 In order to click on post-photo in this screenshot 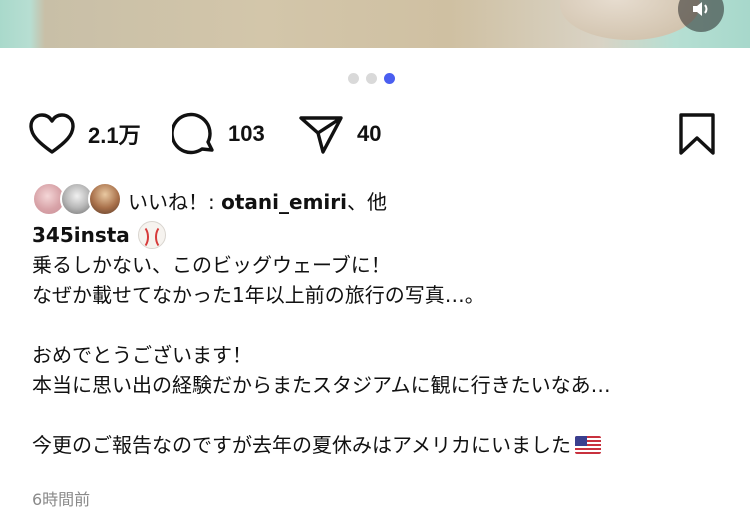, I will do `click(375, 24)`.